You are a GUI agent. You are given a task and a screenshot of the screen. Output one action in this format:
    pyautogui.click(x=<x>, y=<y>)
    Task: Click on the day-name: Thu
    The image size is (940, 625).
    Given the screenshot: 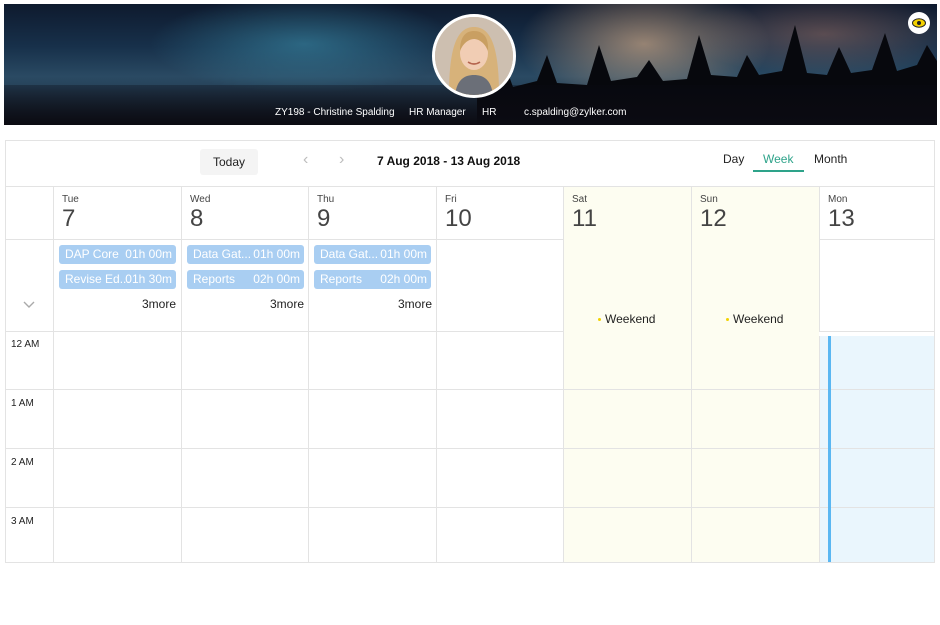 What is the action you would take?
    pyautogui.click(x=326, y=199)
    